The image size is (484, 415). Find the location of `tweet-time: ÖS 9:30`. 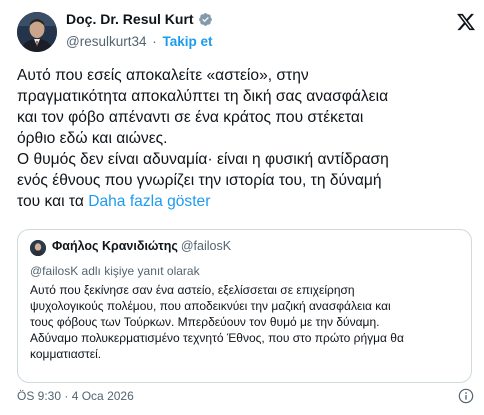

tweet-time: ÖS 9:30 is located at coordinates (39, 396).